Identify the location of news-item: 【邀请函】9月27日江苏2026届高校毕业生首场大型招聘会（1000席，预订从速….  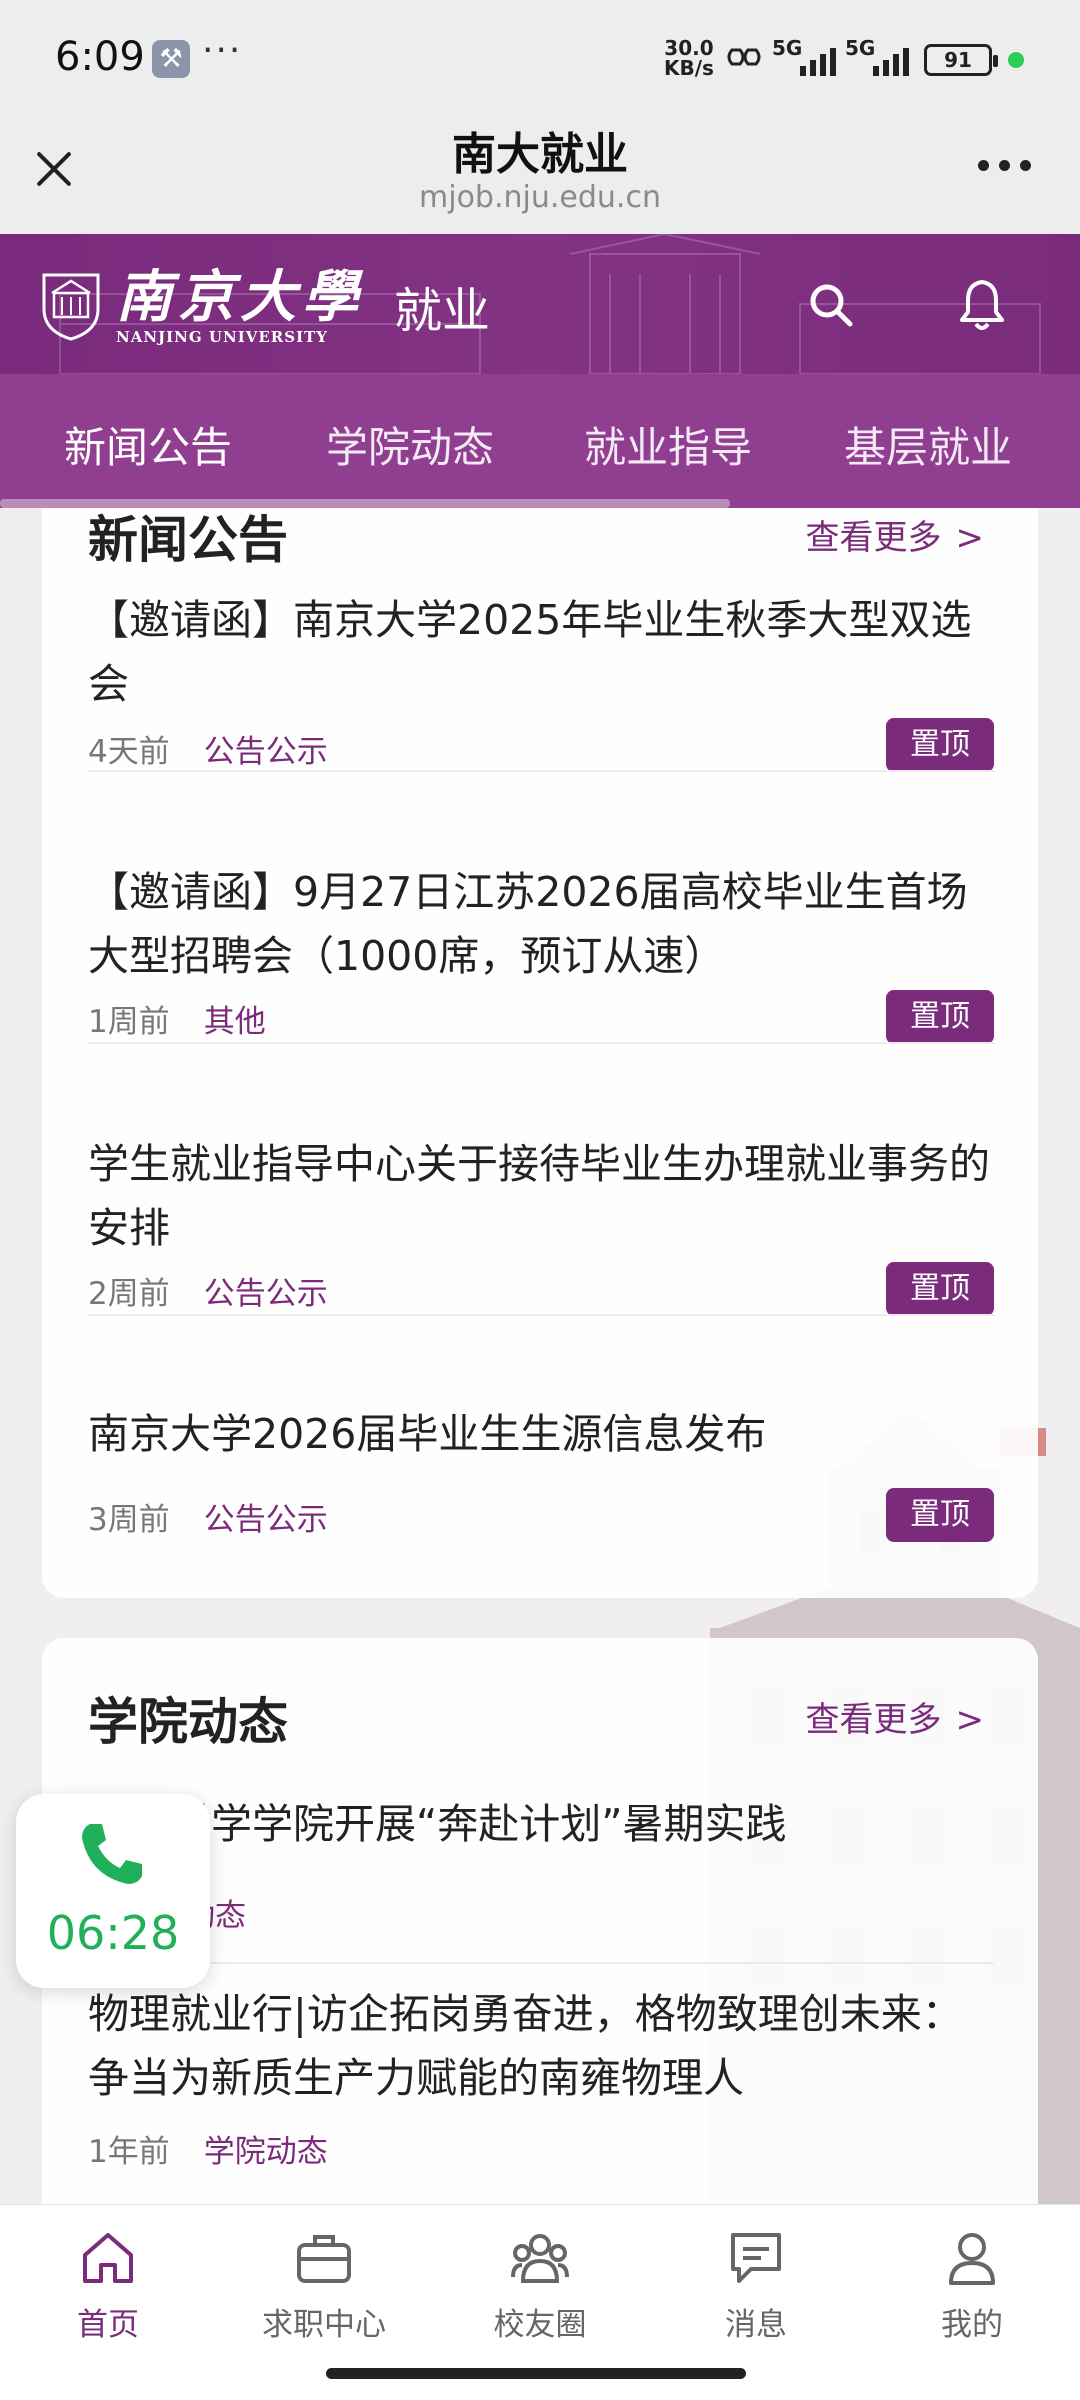
(541, 990).